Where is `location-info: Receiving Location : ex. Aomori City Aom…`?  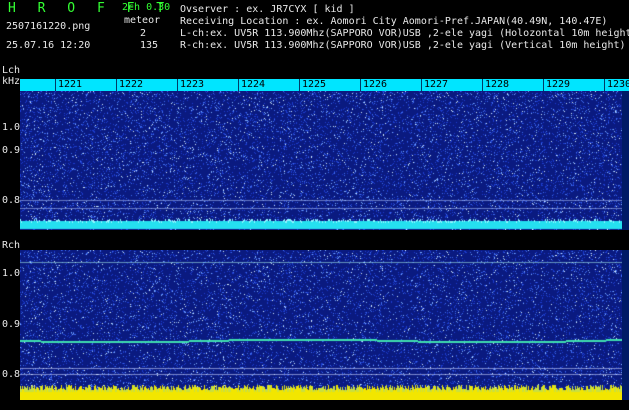
location-info: Receiving Location : ex. Aomori City Aom… is located at coordinates (394, 21).